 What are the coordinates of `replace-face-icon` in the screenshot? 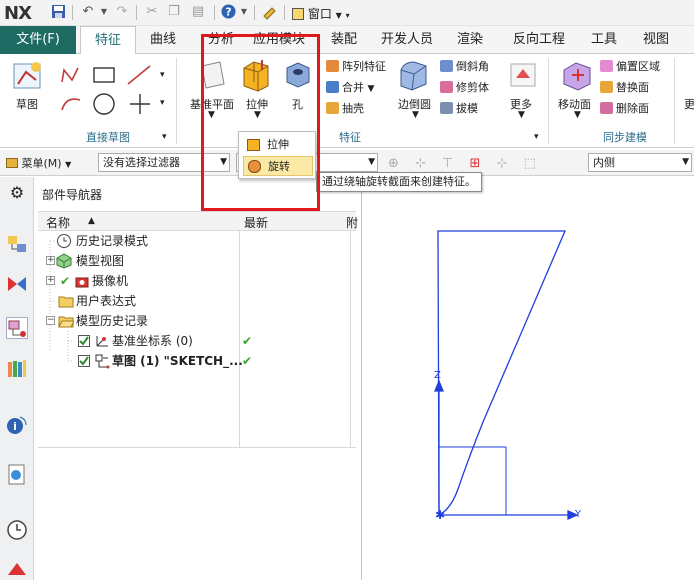 It's located at (606, 87).